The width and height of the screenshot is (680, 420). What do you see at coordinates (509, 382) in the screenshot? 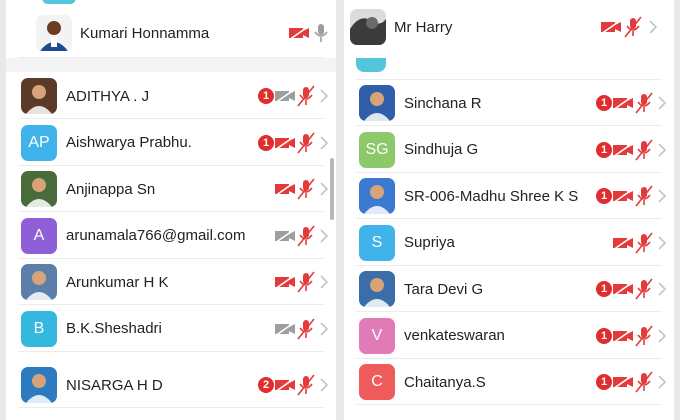
I see `participant-row: C Chaitanya.S 1` at bounding box center [509, 382].